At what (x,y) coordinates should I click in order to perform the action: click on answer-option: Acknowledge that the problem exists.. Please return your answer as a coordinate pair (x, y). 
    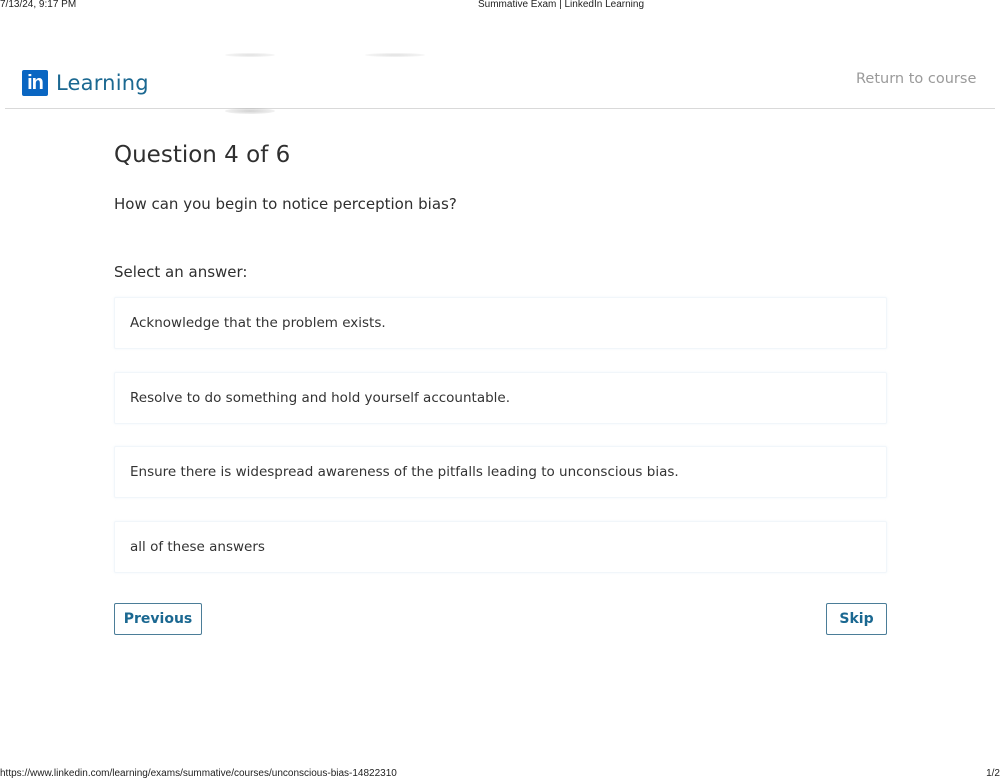
    Looking at the image, I should click on (500, 323).